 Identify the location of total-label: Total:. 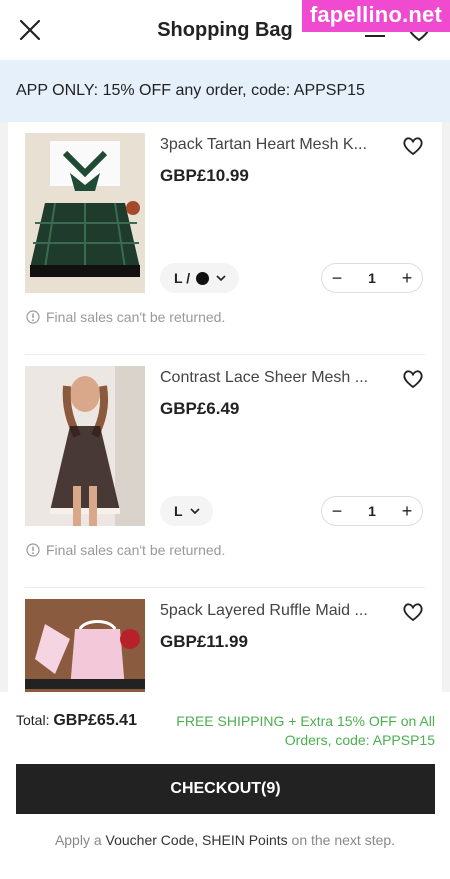
(33, 720).